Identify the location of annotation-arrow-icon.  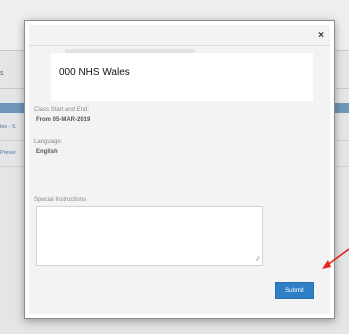
(335, 258).